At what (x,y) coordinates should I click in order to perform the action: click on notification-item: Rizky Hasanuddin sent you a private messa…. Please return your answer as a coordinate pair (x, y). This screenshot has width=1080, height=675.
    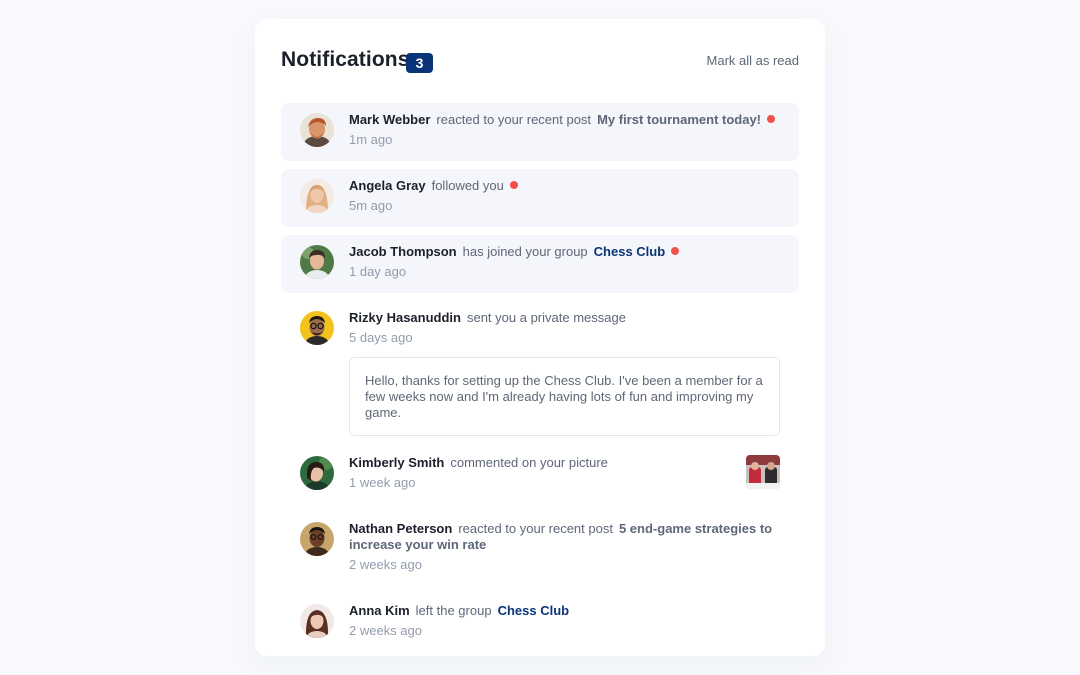
    Looking at the image, I should click on (540, 371).